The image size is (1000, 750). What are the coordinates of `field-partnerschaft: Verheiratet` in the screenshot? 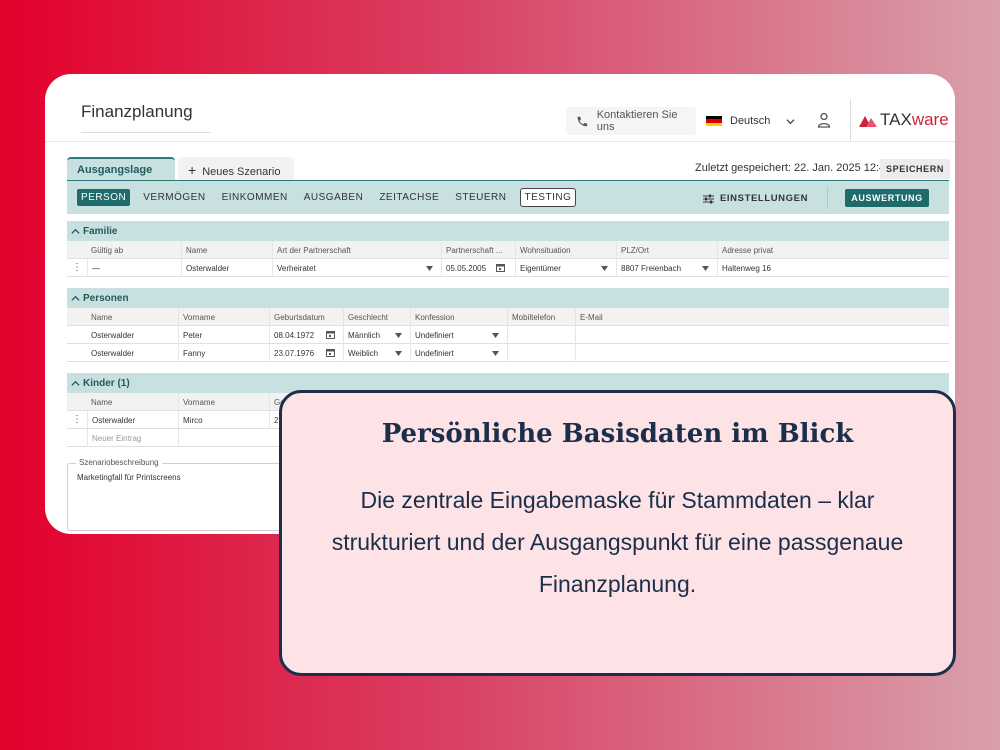 It's located at (356, 268).